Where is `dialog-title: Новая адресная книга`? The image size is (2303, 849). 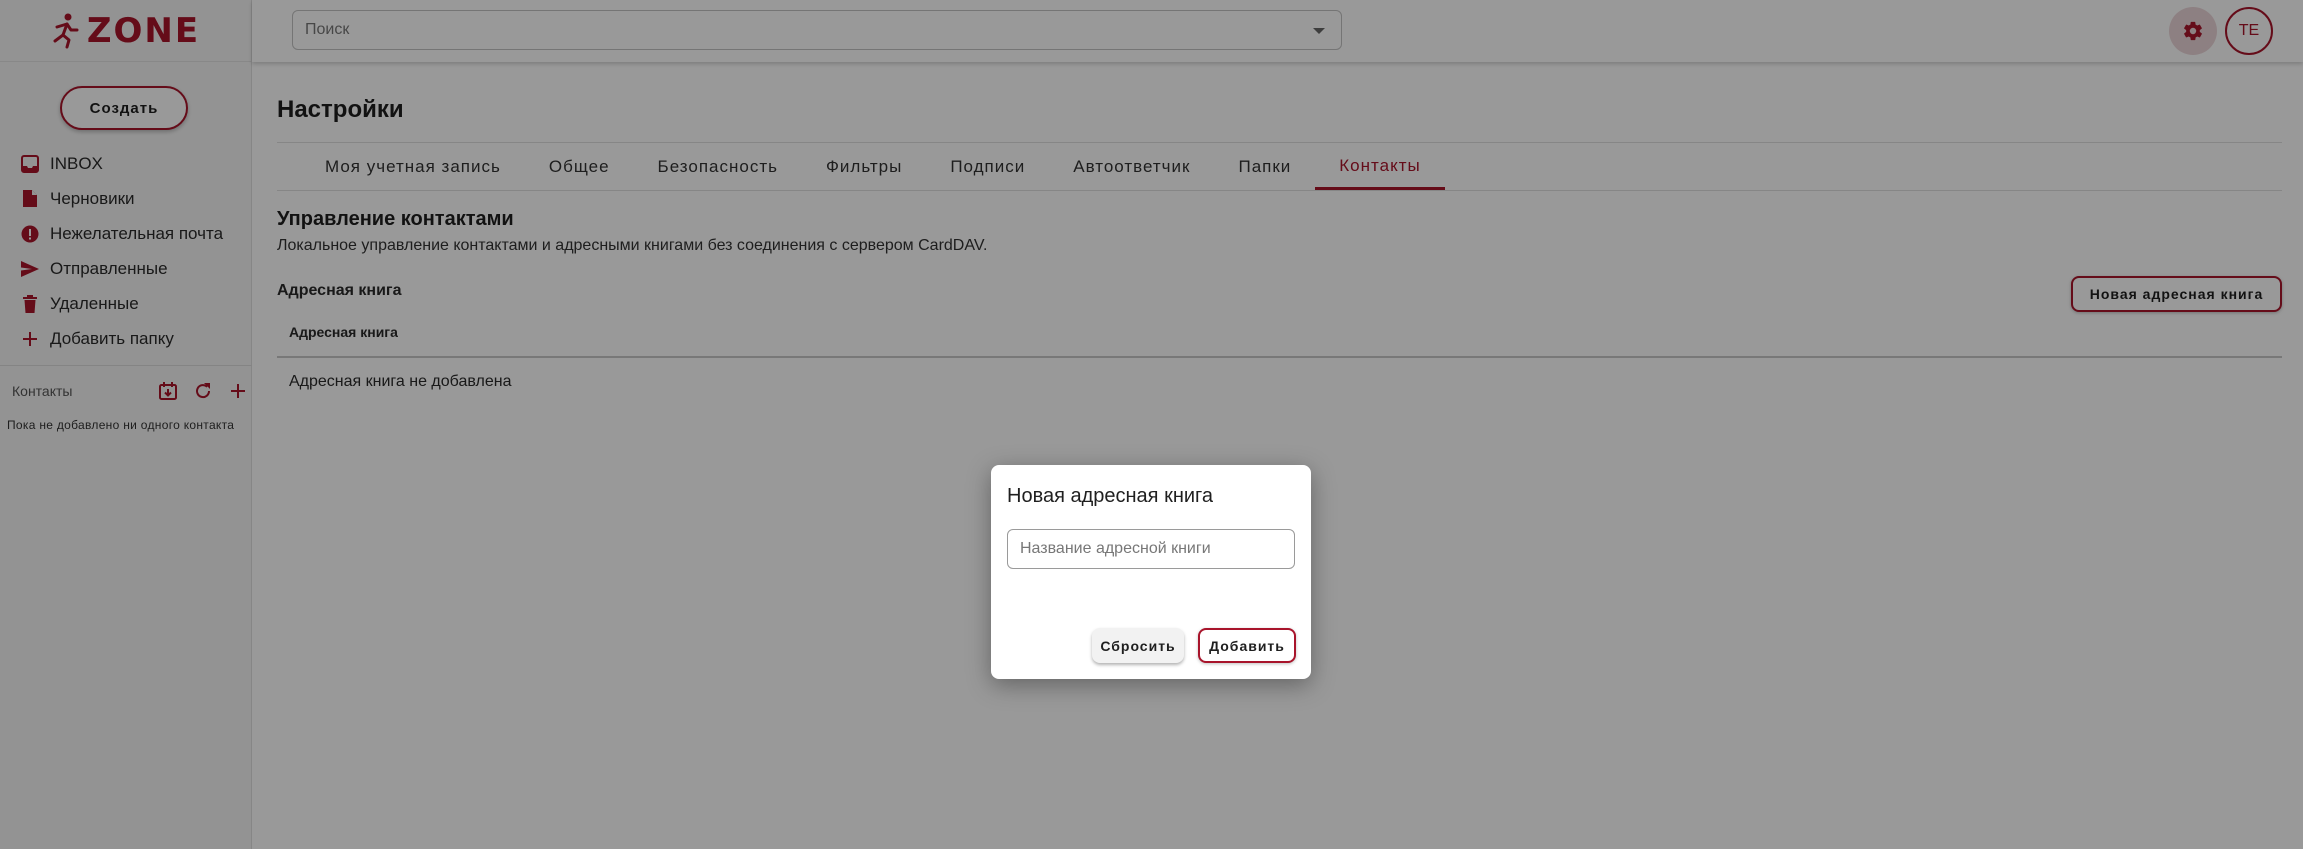
dialog-title: Новая адресная книга is located at coordinates (1110, 496).